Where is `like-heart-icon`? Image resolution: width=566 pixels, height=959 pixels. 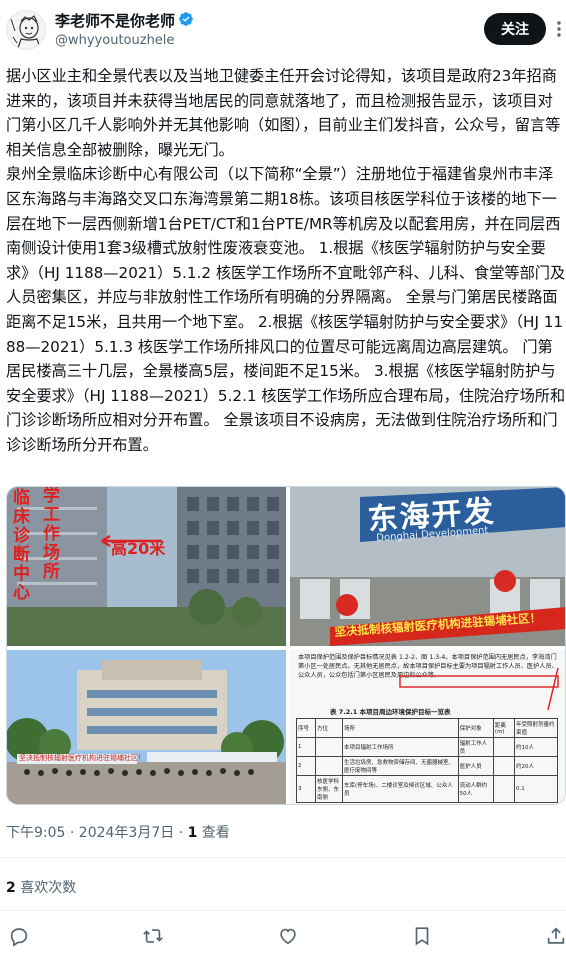
like-heart-icon is located at coordinates (288, 936).